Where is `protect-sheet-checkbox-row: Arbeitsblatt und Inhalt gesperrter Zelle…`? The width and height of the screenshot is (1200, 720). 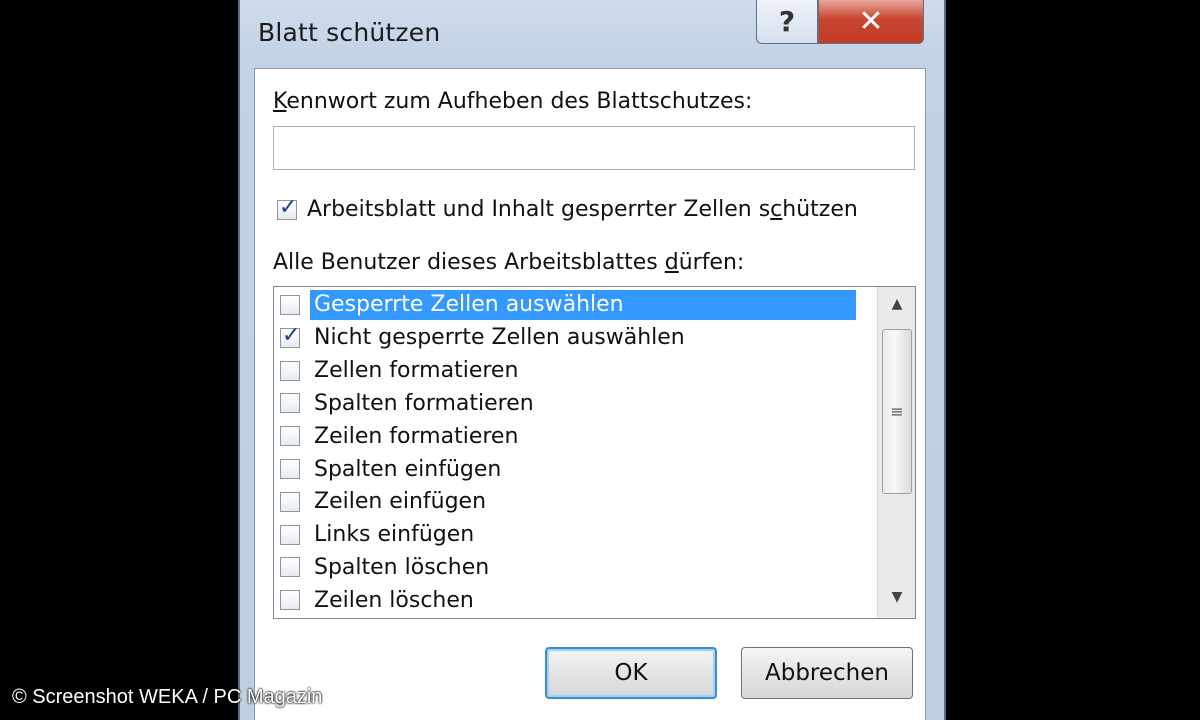
protect-sheet-checkbox-row: Arbeitsblatt und Inhalt gesperrter Zelle… is located at coordinates (567, 208).